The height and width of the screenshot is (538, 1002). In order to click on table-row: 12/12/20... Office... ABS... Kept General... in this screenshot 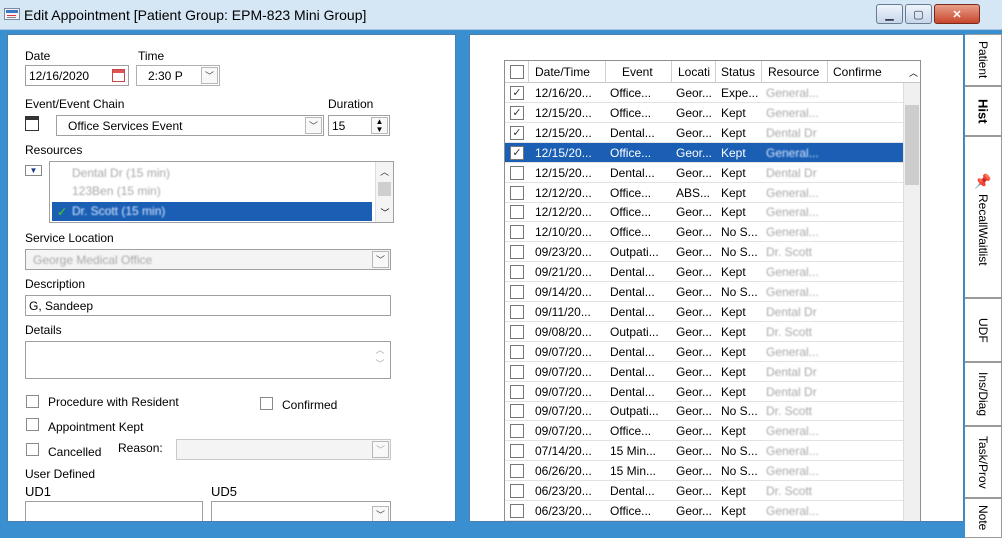, I will do `click(712, 193)`.